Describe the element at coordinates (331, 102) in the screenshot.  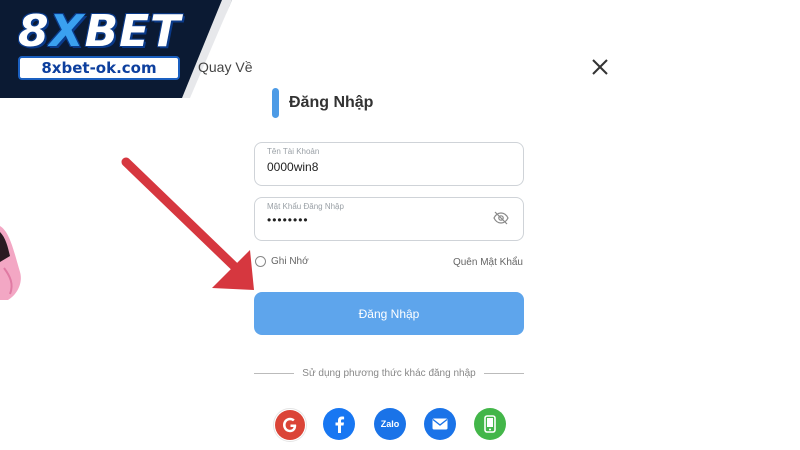
I see `page-title: Đăng Nhập` at that location.